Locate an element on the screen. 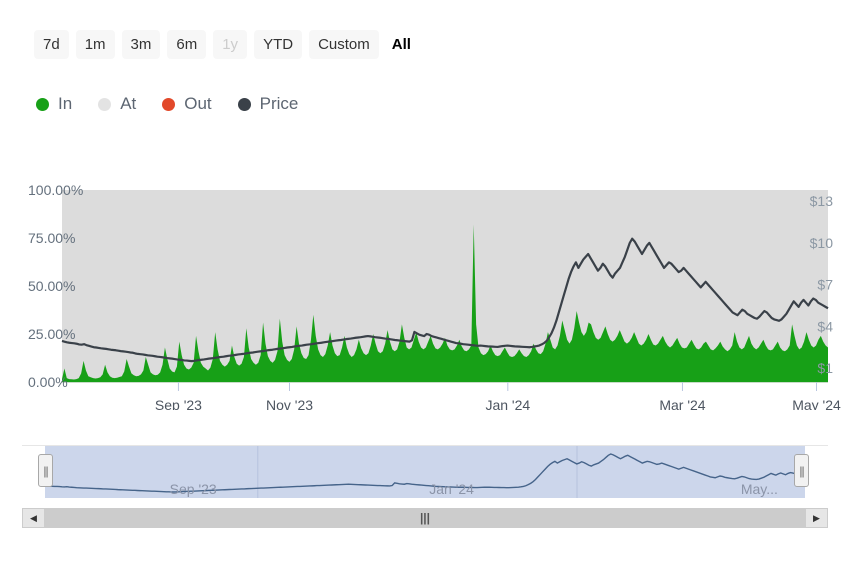 The image size is (850, 567). y-axis-left-tick: 25.00% is located at coordinates (51, 334).